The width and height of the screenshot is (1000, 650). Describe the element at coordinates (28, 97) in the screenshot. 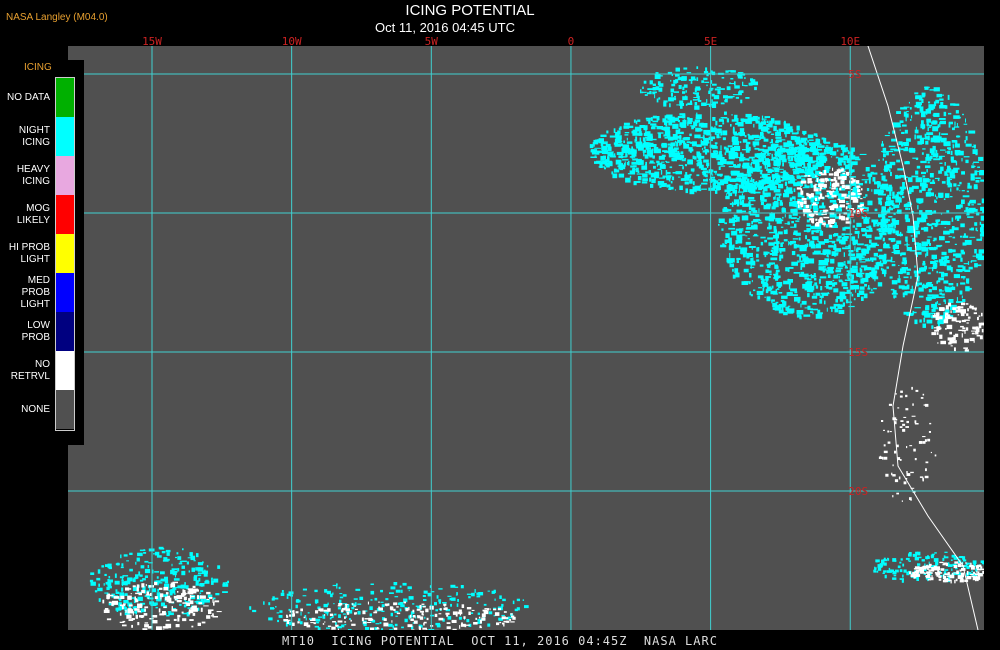

I see `legend-item-label: NO DATA` at that location.